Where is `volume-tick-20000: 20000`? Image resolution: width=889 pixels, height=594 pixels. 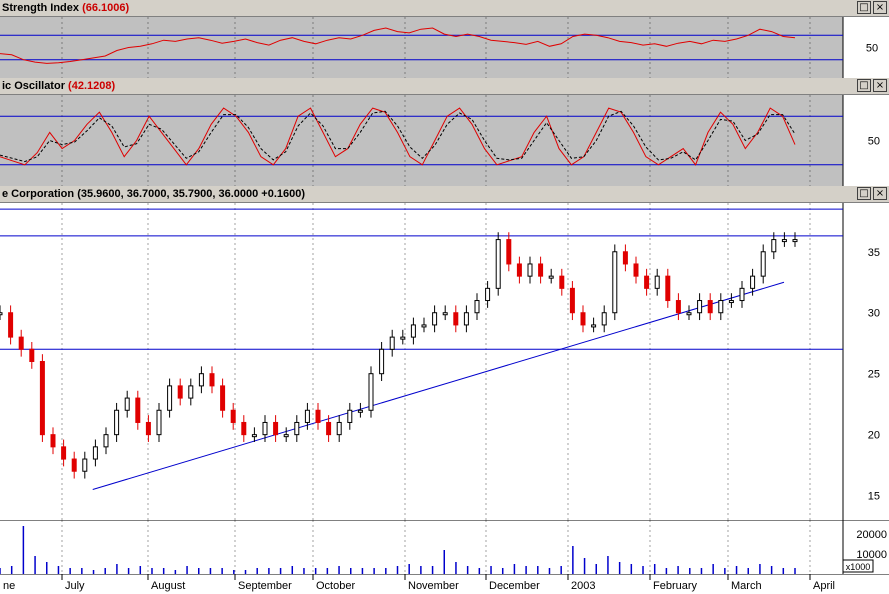
volume-tick-20000: 20000 is located at coordinates (871, 535).